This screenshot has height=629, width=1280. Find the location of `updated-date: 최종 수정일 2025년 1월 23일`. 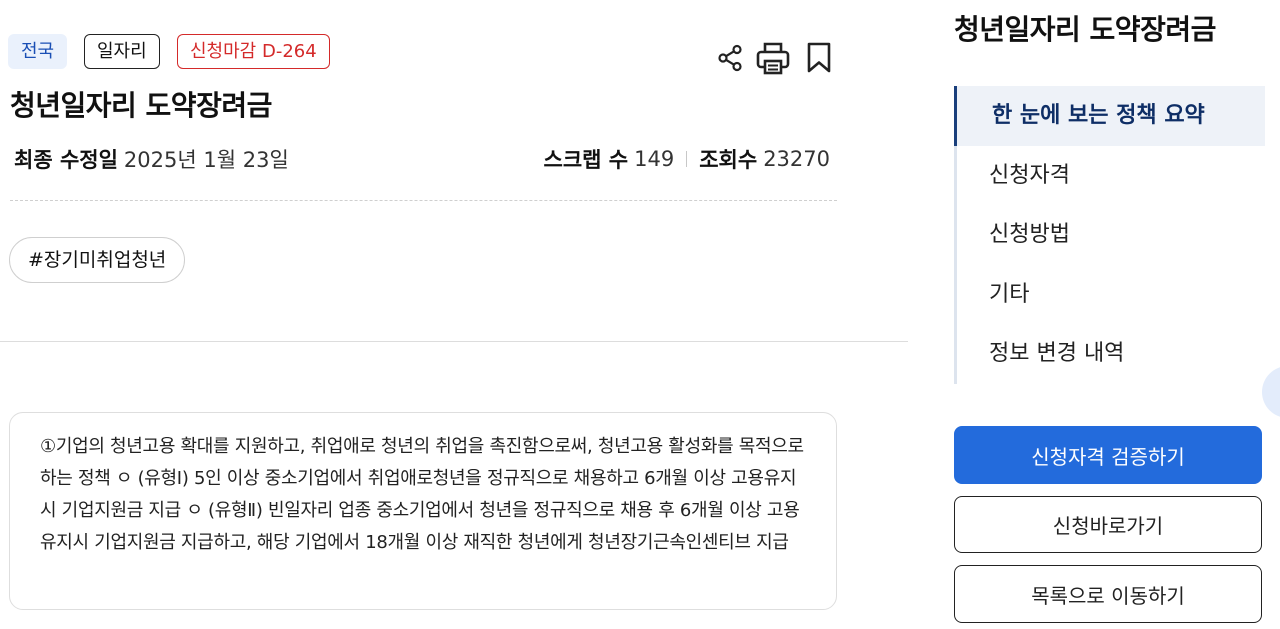

updated-date: 최종 수정일 2025년 1월 23일 is located at coordinates (151, 159).